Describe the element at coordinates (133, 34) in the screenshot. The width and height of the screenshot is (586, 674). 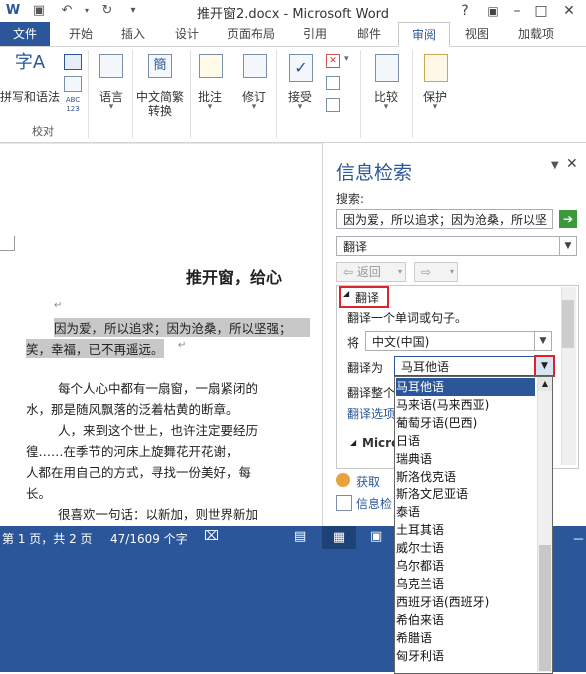
I see `tab-insert: 插入` at that location.